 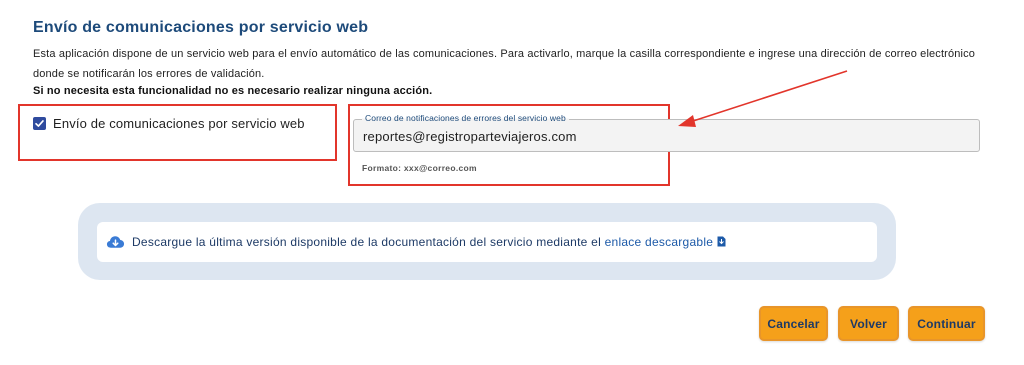 I want to click on download-link: enlace descargable, so click(x=666, y=242).